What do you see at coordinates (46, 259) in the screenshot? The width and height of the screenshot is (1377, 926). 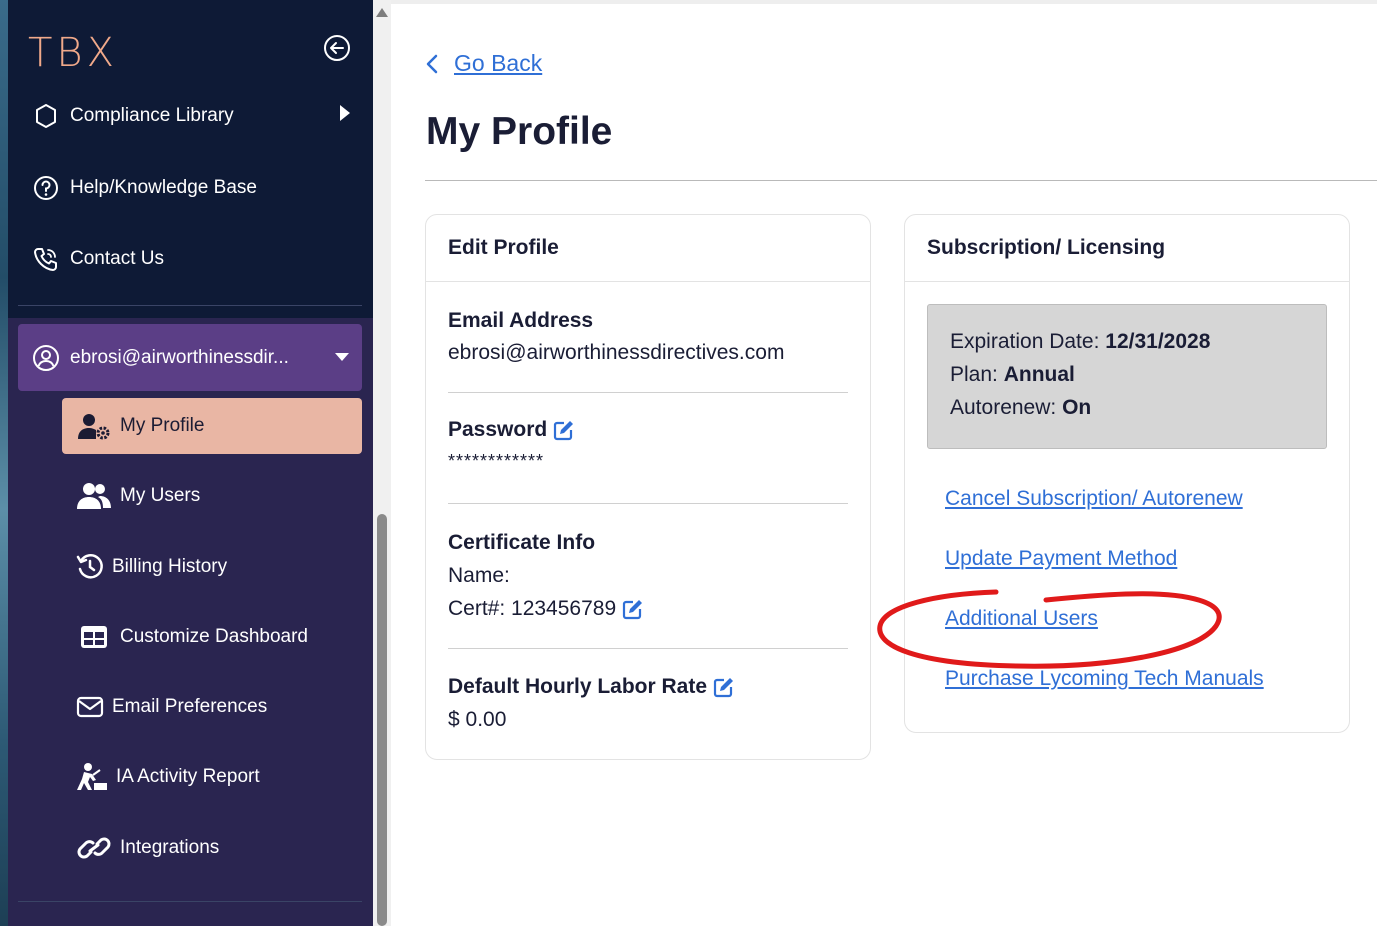 I see `phone-icon` at bounding box center [46, 259].